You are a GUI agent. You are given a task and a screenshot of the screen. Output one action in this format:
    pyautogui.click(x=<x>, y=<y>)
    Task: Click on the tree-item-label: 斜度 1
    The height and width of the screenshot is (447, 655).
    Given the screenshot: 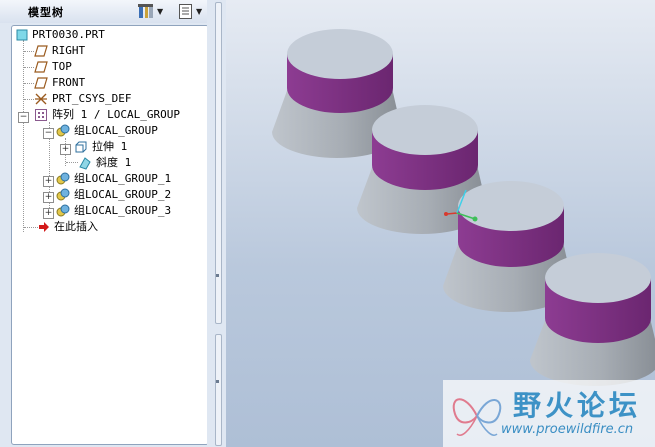 What is the action you would take?
    pyautogui.click(x=114, y=162)
    